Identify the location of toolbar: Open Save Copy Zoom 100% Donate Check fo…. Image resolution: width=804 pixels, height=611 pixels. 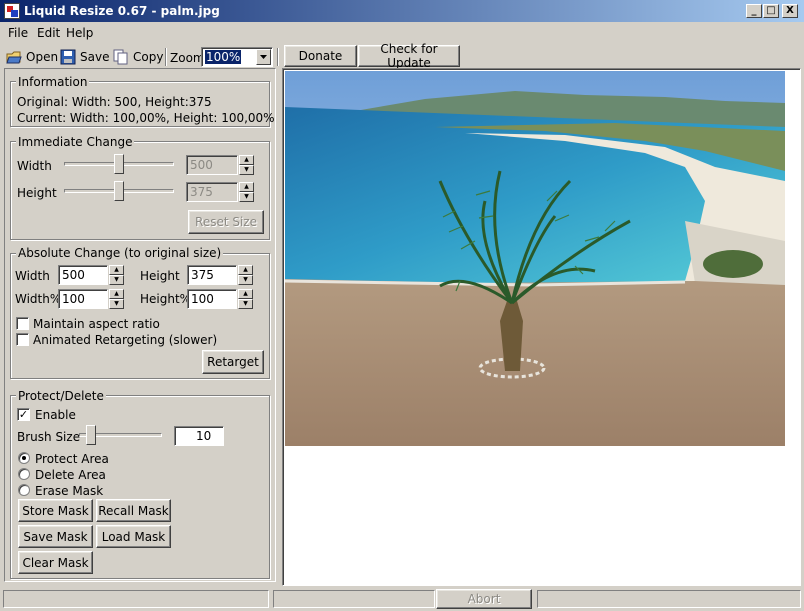
(402, 56).